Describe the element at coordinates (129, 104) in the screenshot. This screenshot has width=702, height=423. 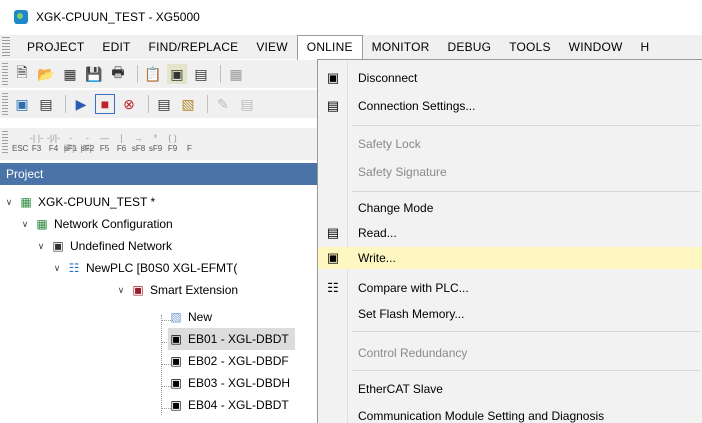
I see `clear-icon: ⊗` at that location.